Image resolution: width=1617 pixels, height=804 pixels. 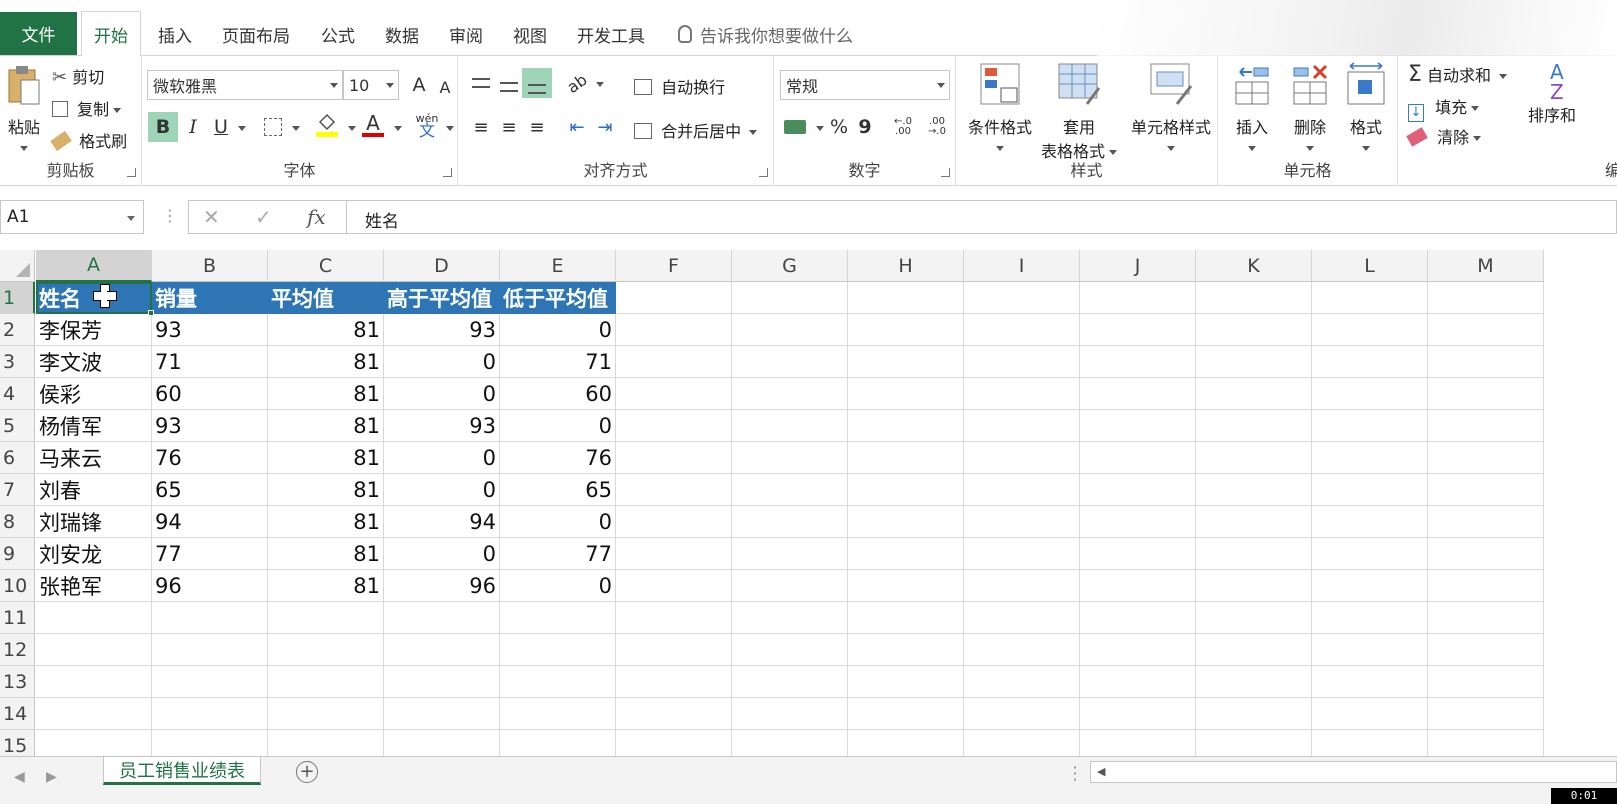 What do you see at coordinates (577, 83) in the screenshot?
I see `orientation-button: ab` at bounding box center [577, 83].